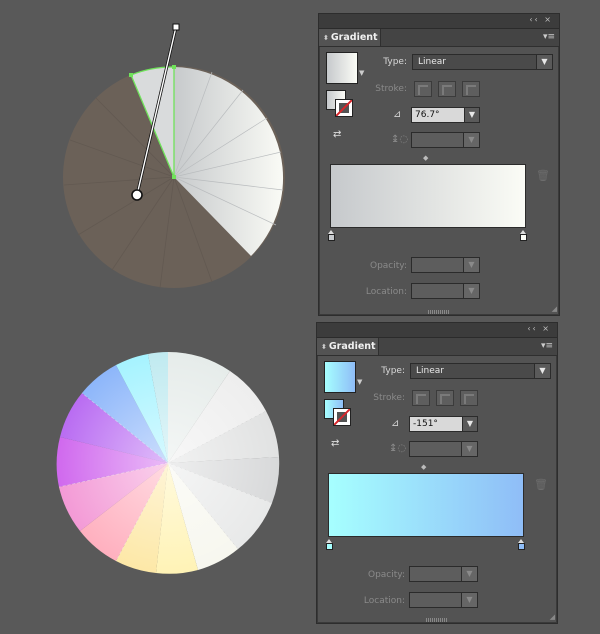 Image resolution: width=600 pixels, height=634 pixels. I want to click on gradient-end-handle, so click(176, 27).